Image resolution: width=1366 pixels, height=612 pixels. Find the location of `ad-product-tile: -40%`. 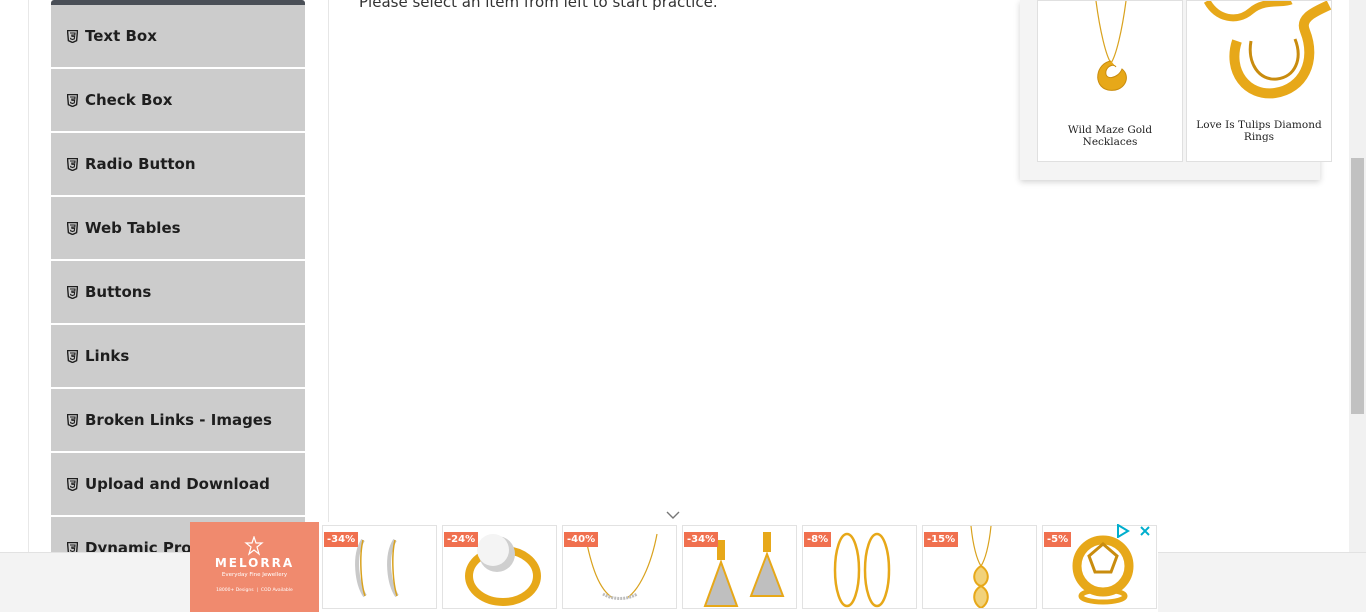

ad-product-tile: -40% is located at coordinates (619, 567).